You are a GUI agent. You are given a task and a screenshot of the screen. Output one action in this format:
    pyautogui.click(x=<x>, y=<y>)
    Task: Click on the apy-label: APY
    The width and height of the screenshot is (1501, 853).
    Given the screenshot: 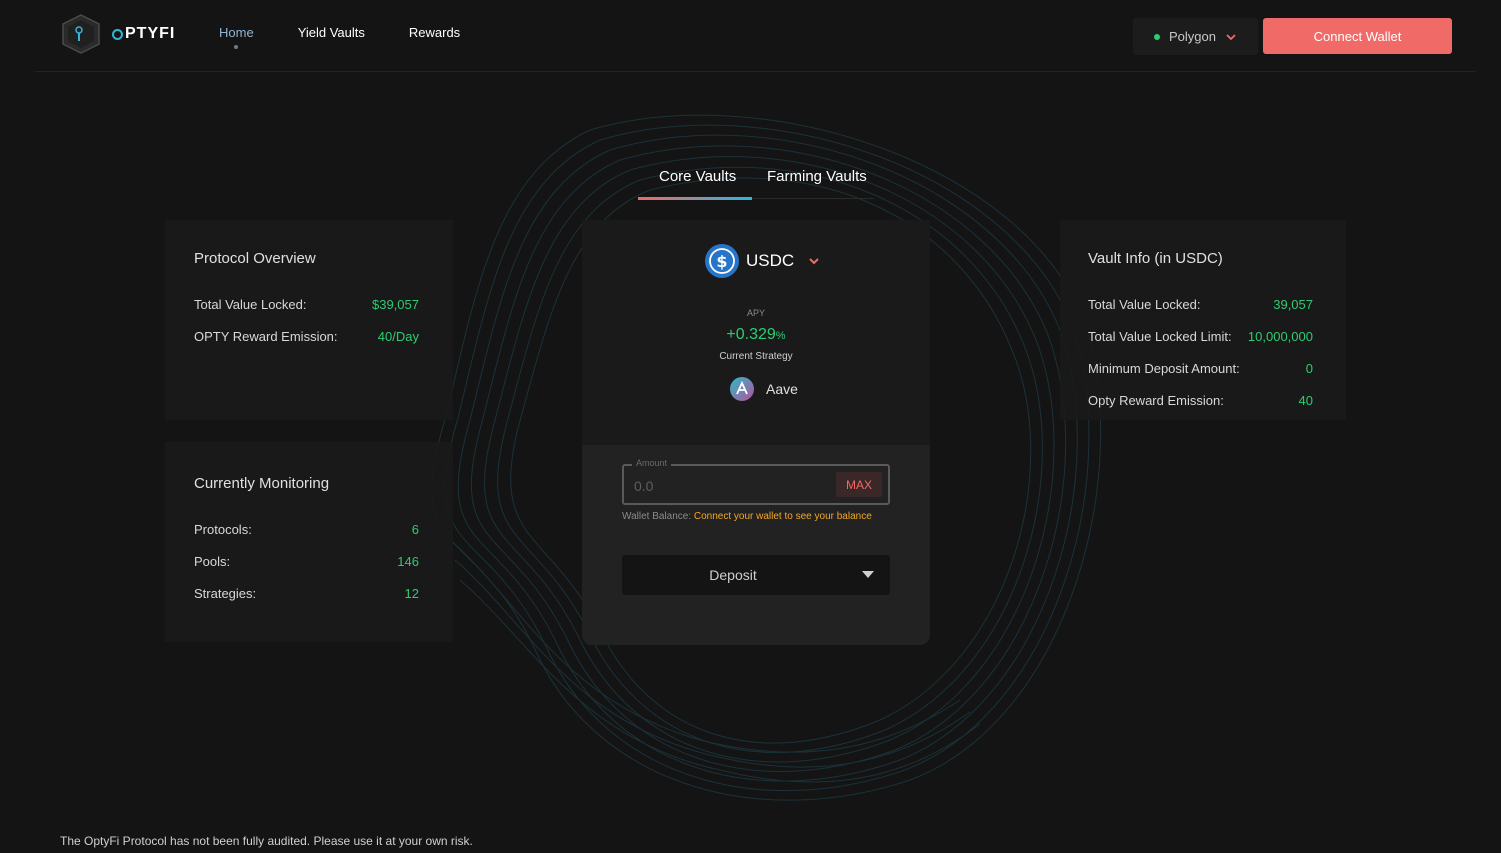 What is the action you would take?
    pyautogui.click(x=755, y=313)
    